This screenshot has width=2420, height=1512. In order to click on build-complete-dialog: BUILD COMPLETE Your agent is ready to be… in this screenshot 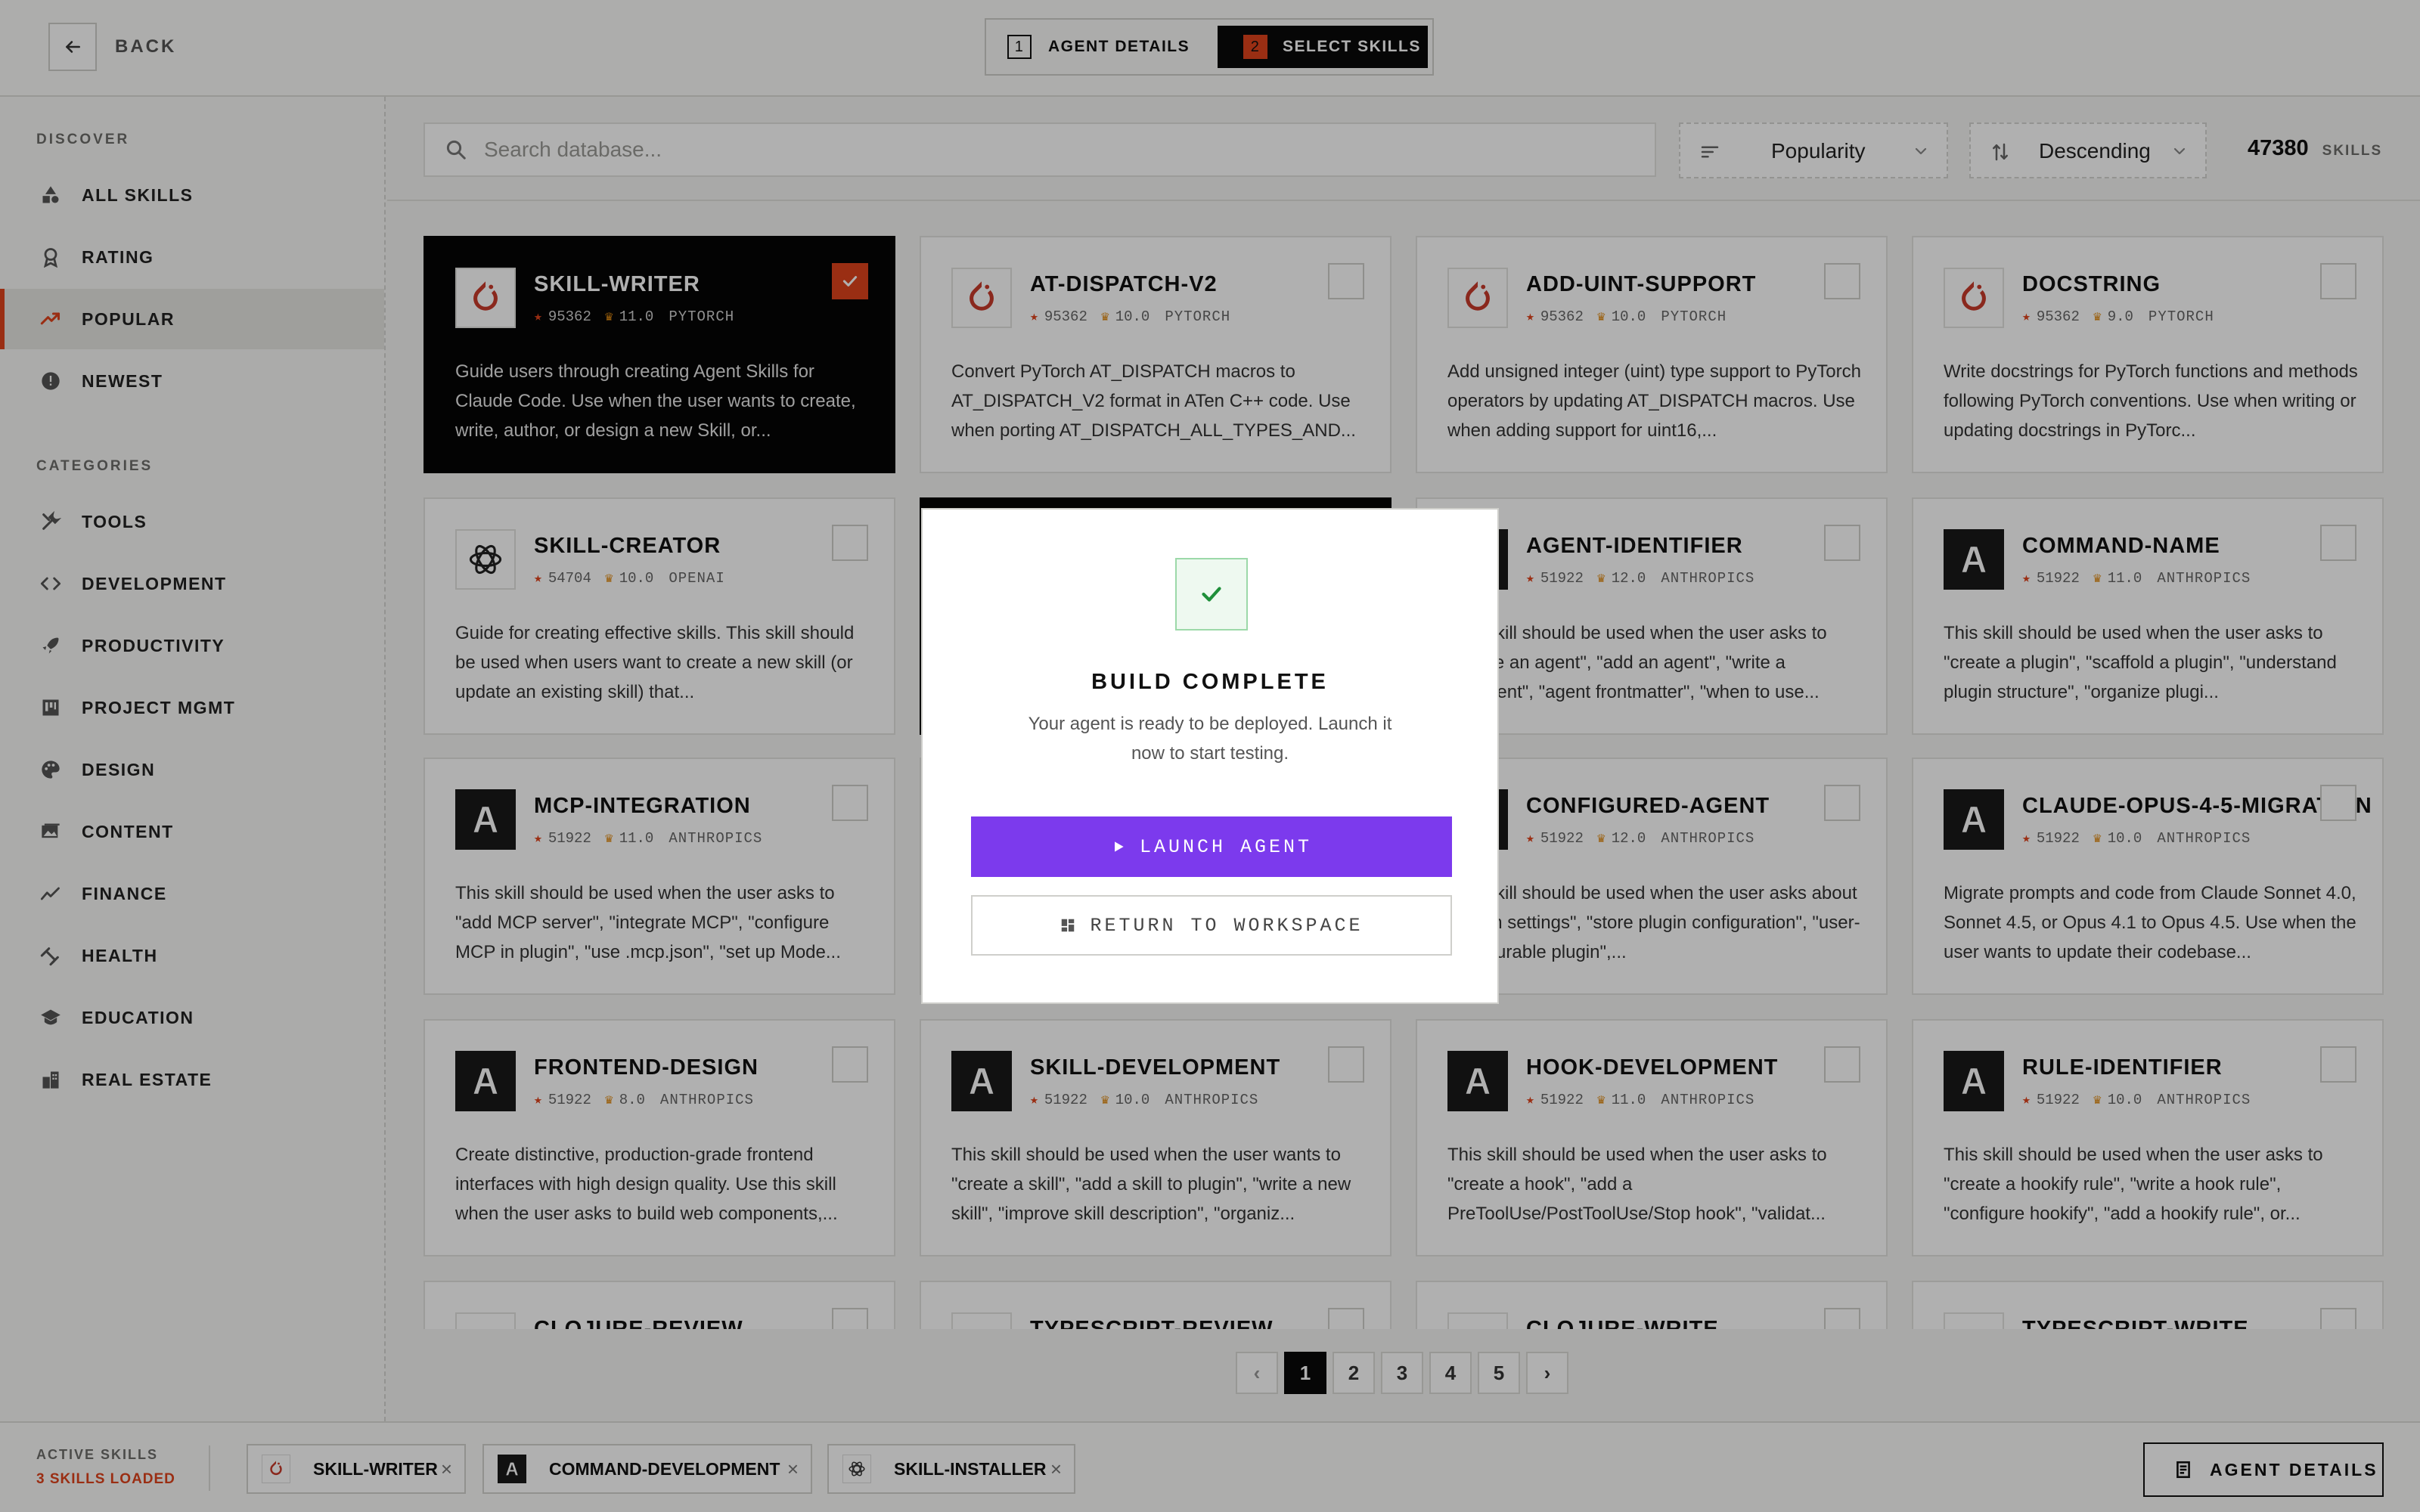, I will do `click(1210, 756)`.